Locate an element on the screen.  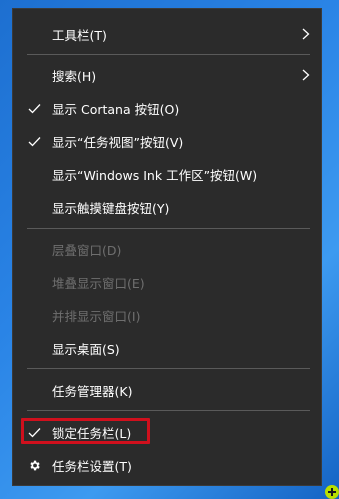
menu-item-show-desktop: 显示桌面(S) is located at coordinates (167, 348).